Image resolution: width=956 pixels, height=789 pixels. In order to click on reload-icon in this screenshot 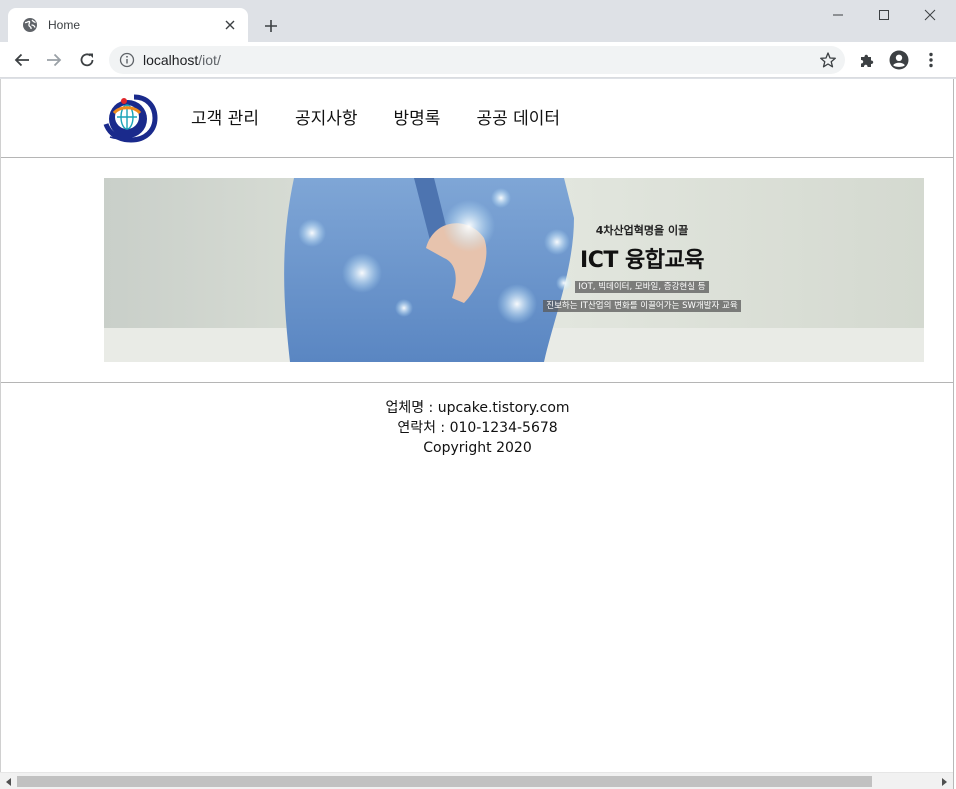, I will do `click(87, 60)`.